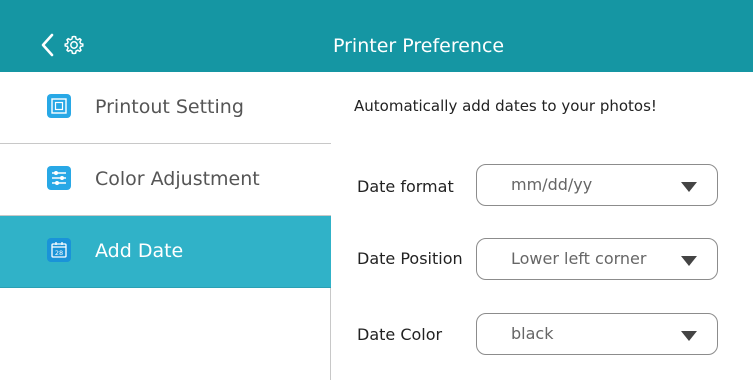 This screenshot has height=380, width=753. What do you see at coordinates (419, 46) in the screenshot?
I see `page-title: Printer Preference` at bounding box center [419, 46].